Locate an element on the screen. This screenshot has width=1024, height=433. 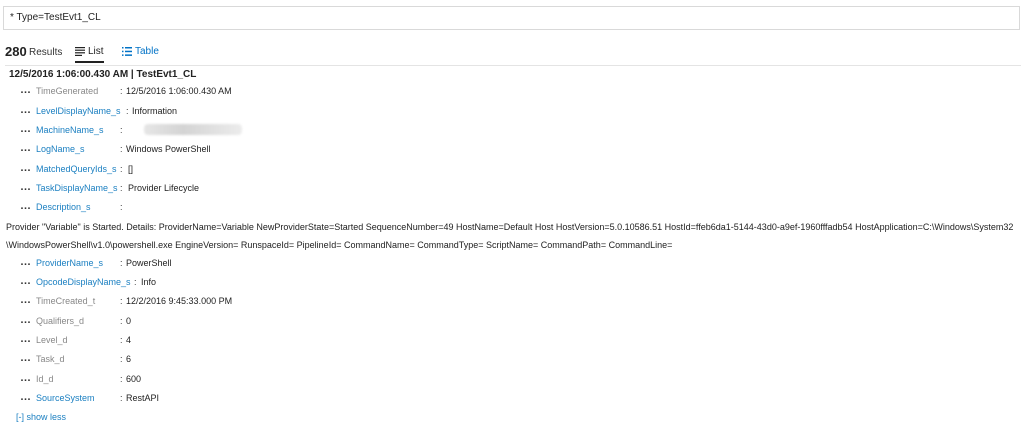
tab-list: List is located at coordinates (89, 54).